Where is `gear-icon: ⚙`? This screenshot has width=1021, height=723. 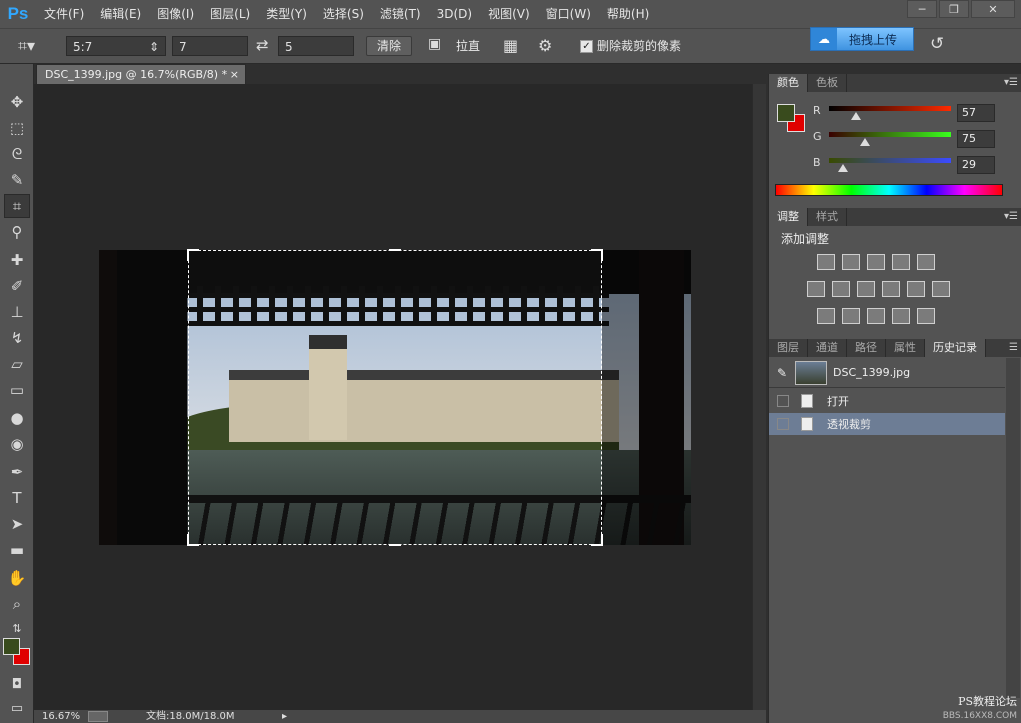 gear-icon: ⚙ is located at coordinates (545, 46).